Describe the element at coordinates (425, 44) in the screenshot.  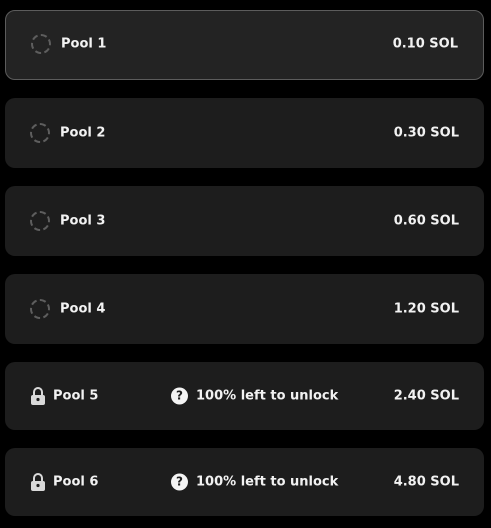
I see `pool-amount: 0.10 SOL` at that location.